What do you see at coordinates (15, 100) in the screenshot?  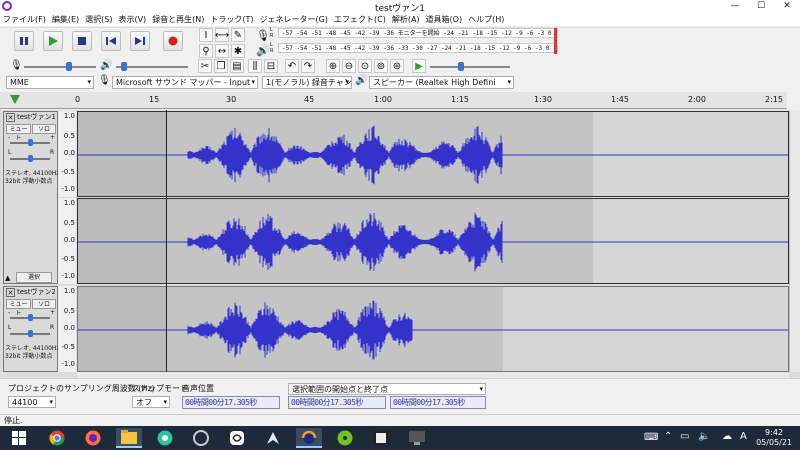 I see `play-head-triangle-icon` at bounding box center [15, 100].